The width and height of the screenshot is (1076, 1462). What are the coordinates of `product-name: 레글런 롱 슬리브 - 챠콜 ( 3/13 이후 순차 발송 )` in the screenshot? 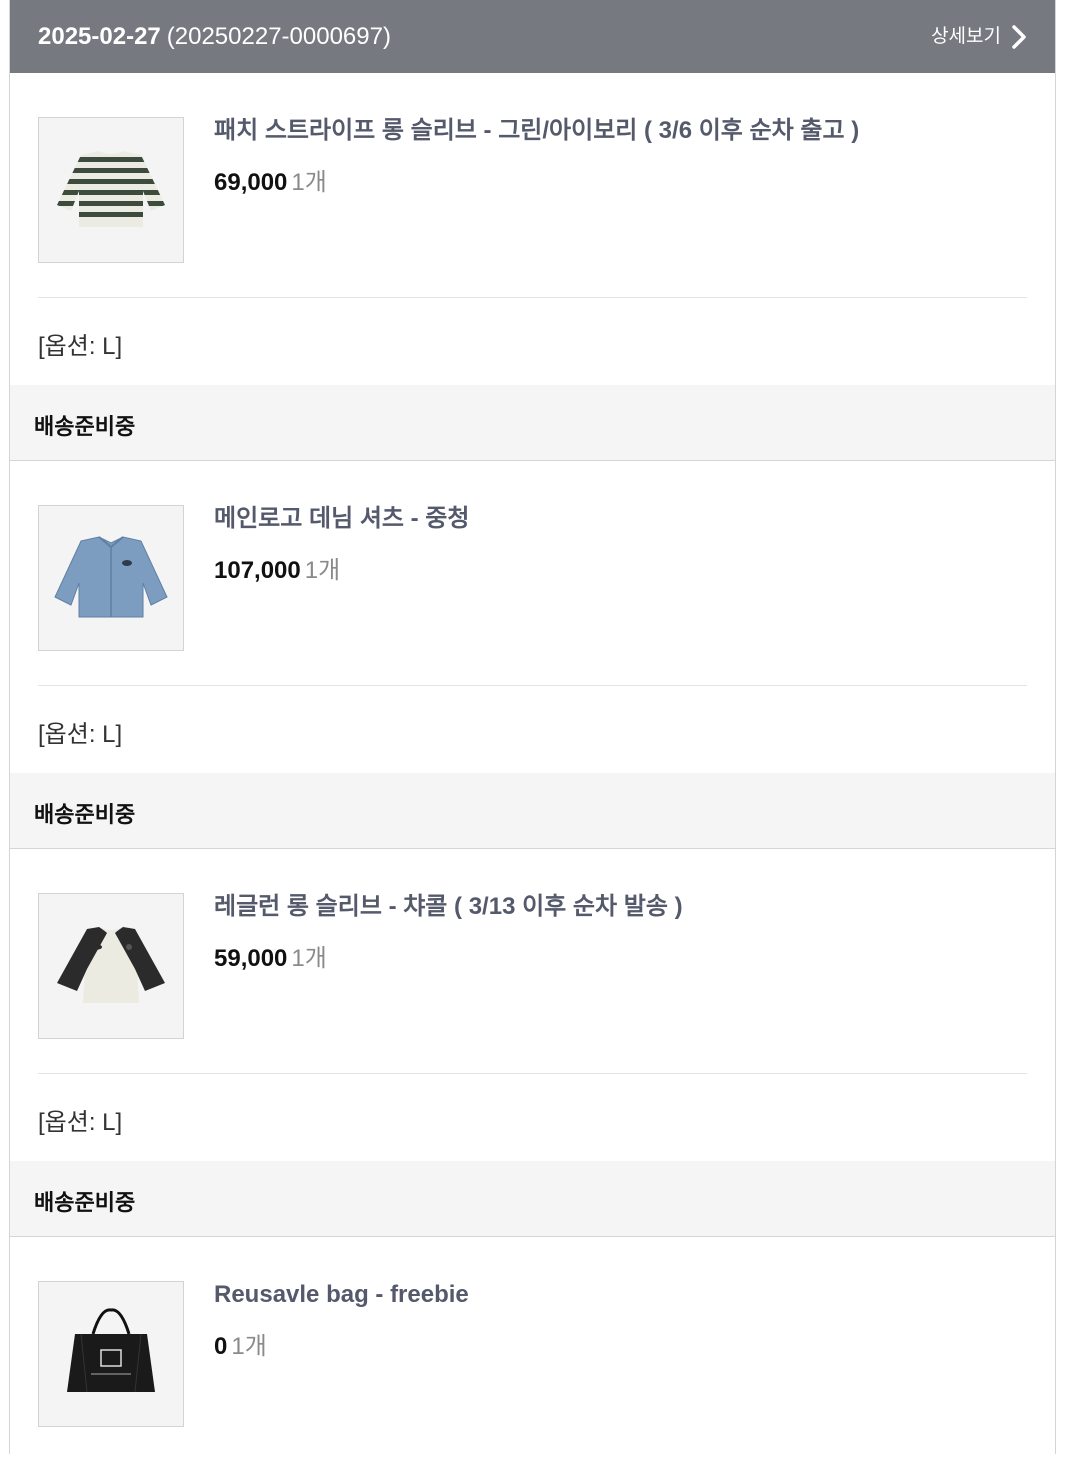 It's located at (448, 907).